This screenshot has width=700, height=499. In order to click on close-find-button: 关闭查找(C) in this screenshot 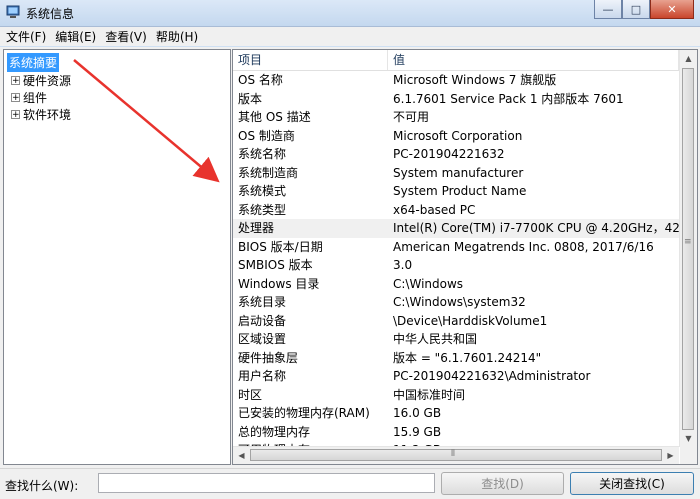, I will do `click(632, 483)`.